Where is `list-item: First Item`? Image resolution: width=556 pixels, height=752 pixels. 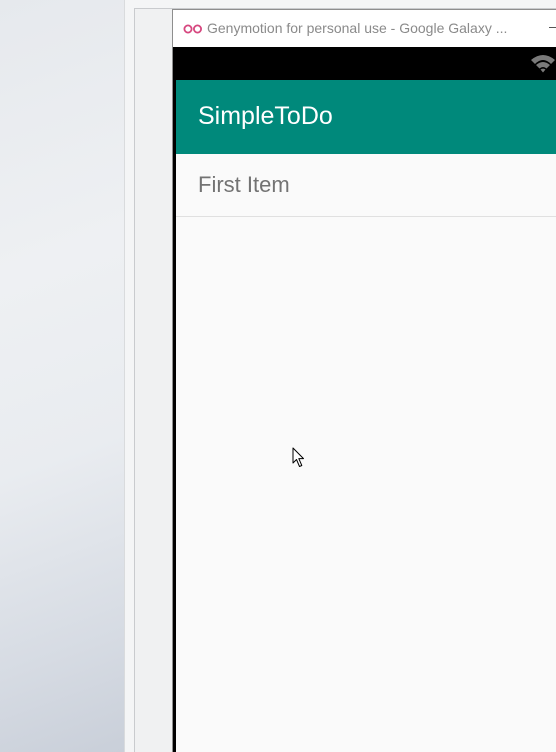 list-item: First Item is located at coordinates (366, 185).